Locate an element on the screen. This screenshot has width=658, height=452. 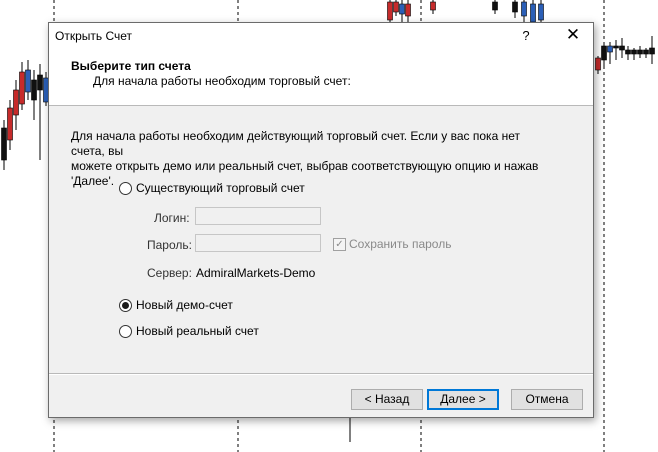
save-password-checkbox: ✓ Сохранить пароль is located at coordinates (392, 244).